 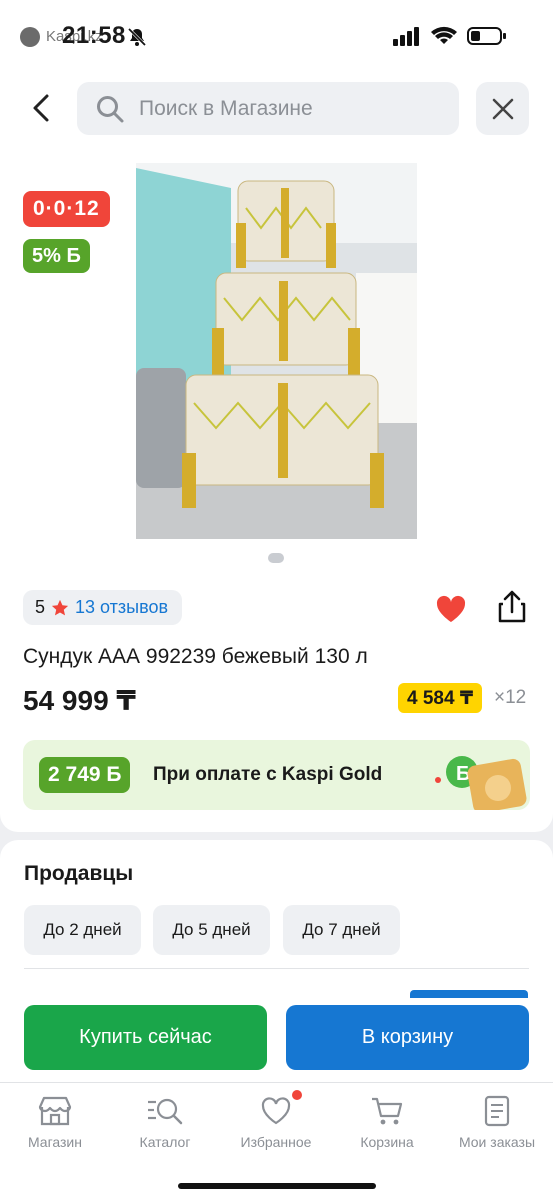 I want to click on share-button, so click(x=512, y=609).